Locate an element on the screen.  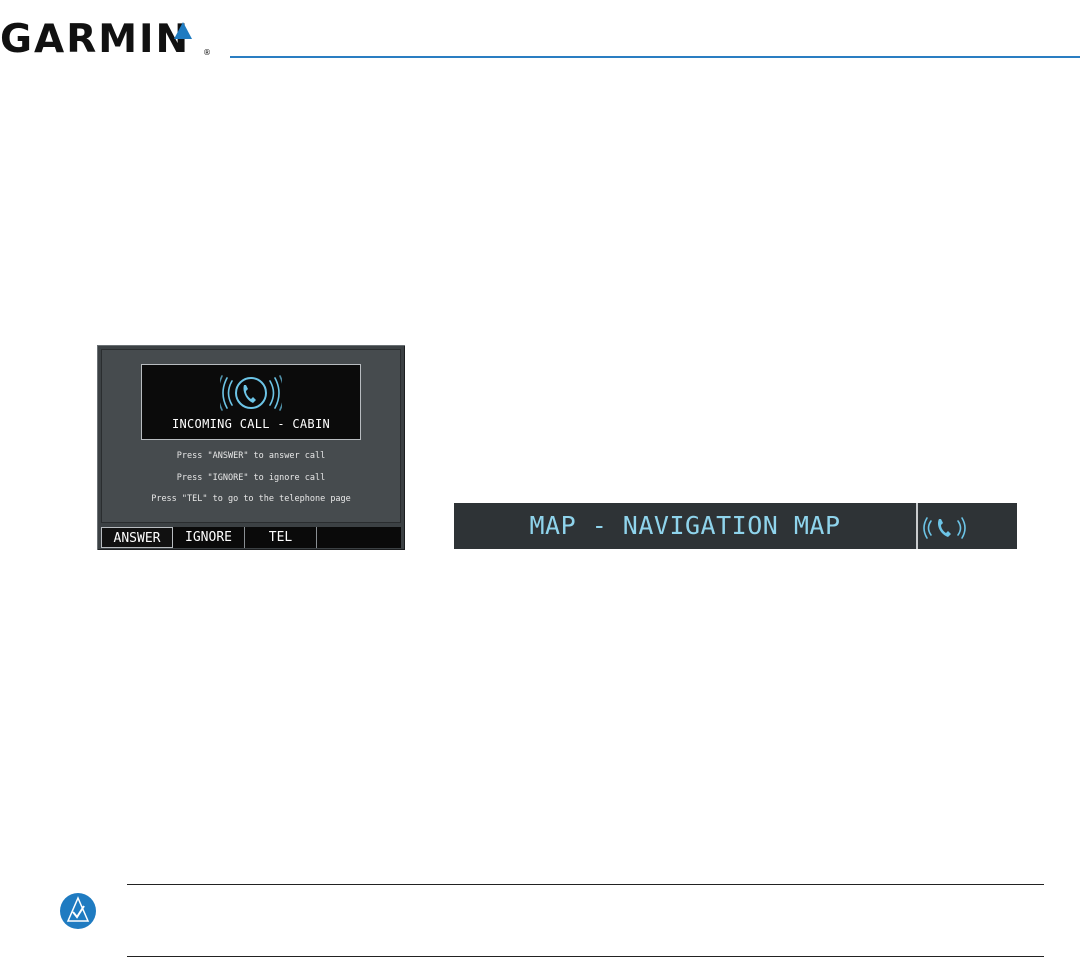
ignore-softkey: IGNORE is located at coordinates (209, 537).